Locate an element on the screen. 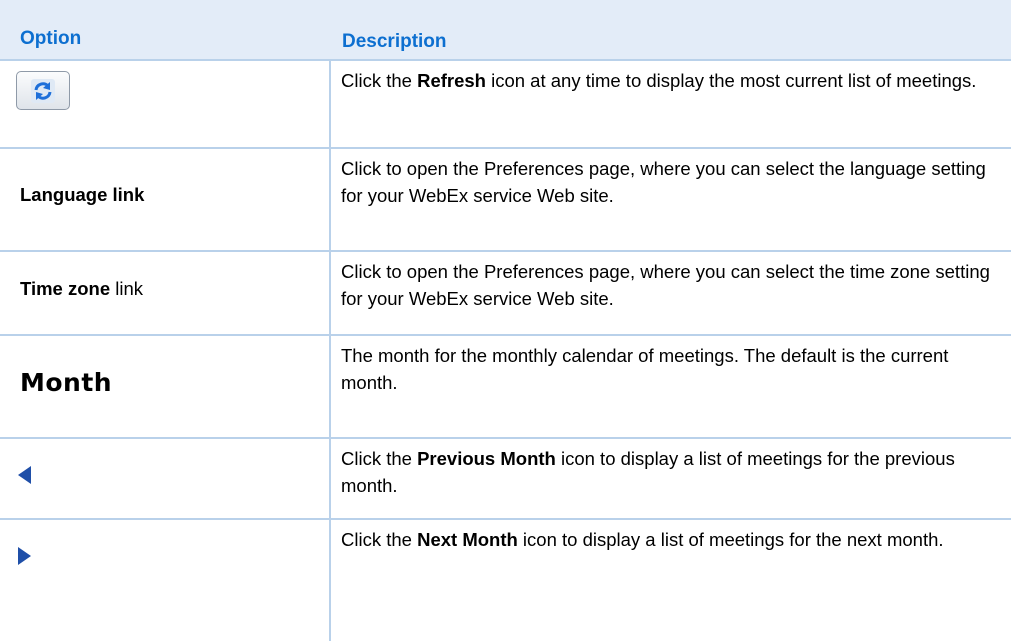 This screenshot has height=643, width=1011. header-option: Option is located at coordinates (51, 38).